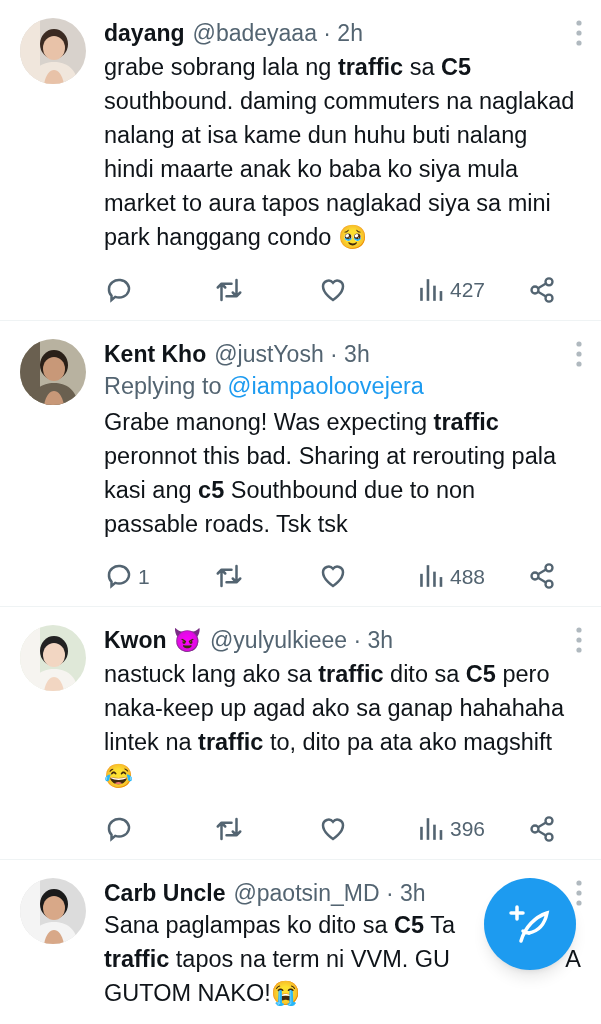  What do you see at coordinates (292, 354) in the screenshot?
I see `username: @justYosh · 3h` at bounding box center [292, 354].